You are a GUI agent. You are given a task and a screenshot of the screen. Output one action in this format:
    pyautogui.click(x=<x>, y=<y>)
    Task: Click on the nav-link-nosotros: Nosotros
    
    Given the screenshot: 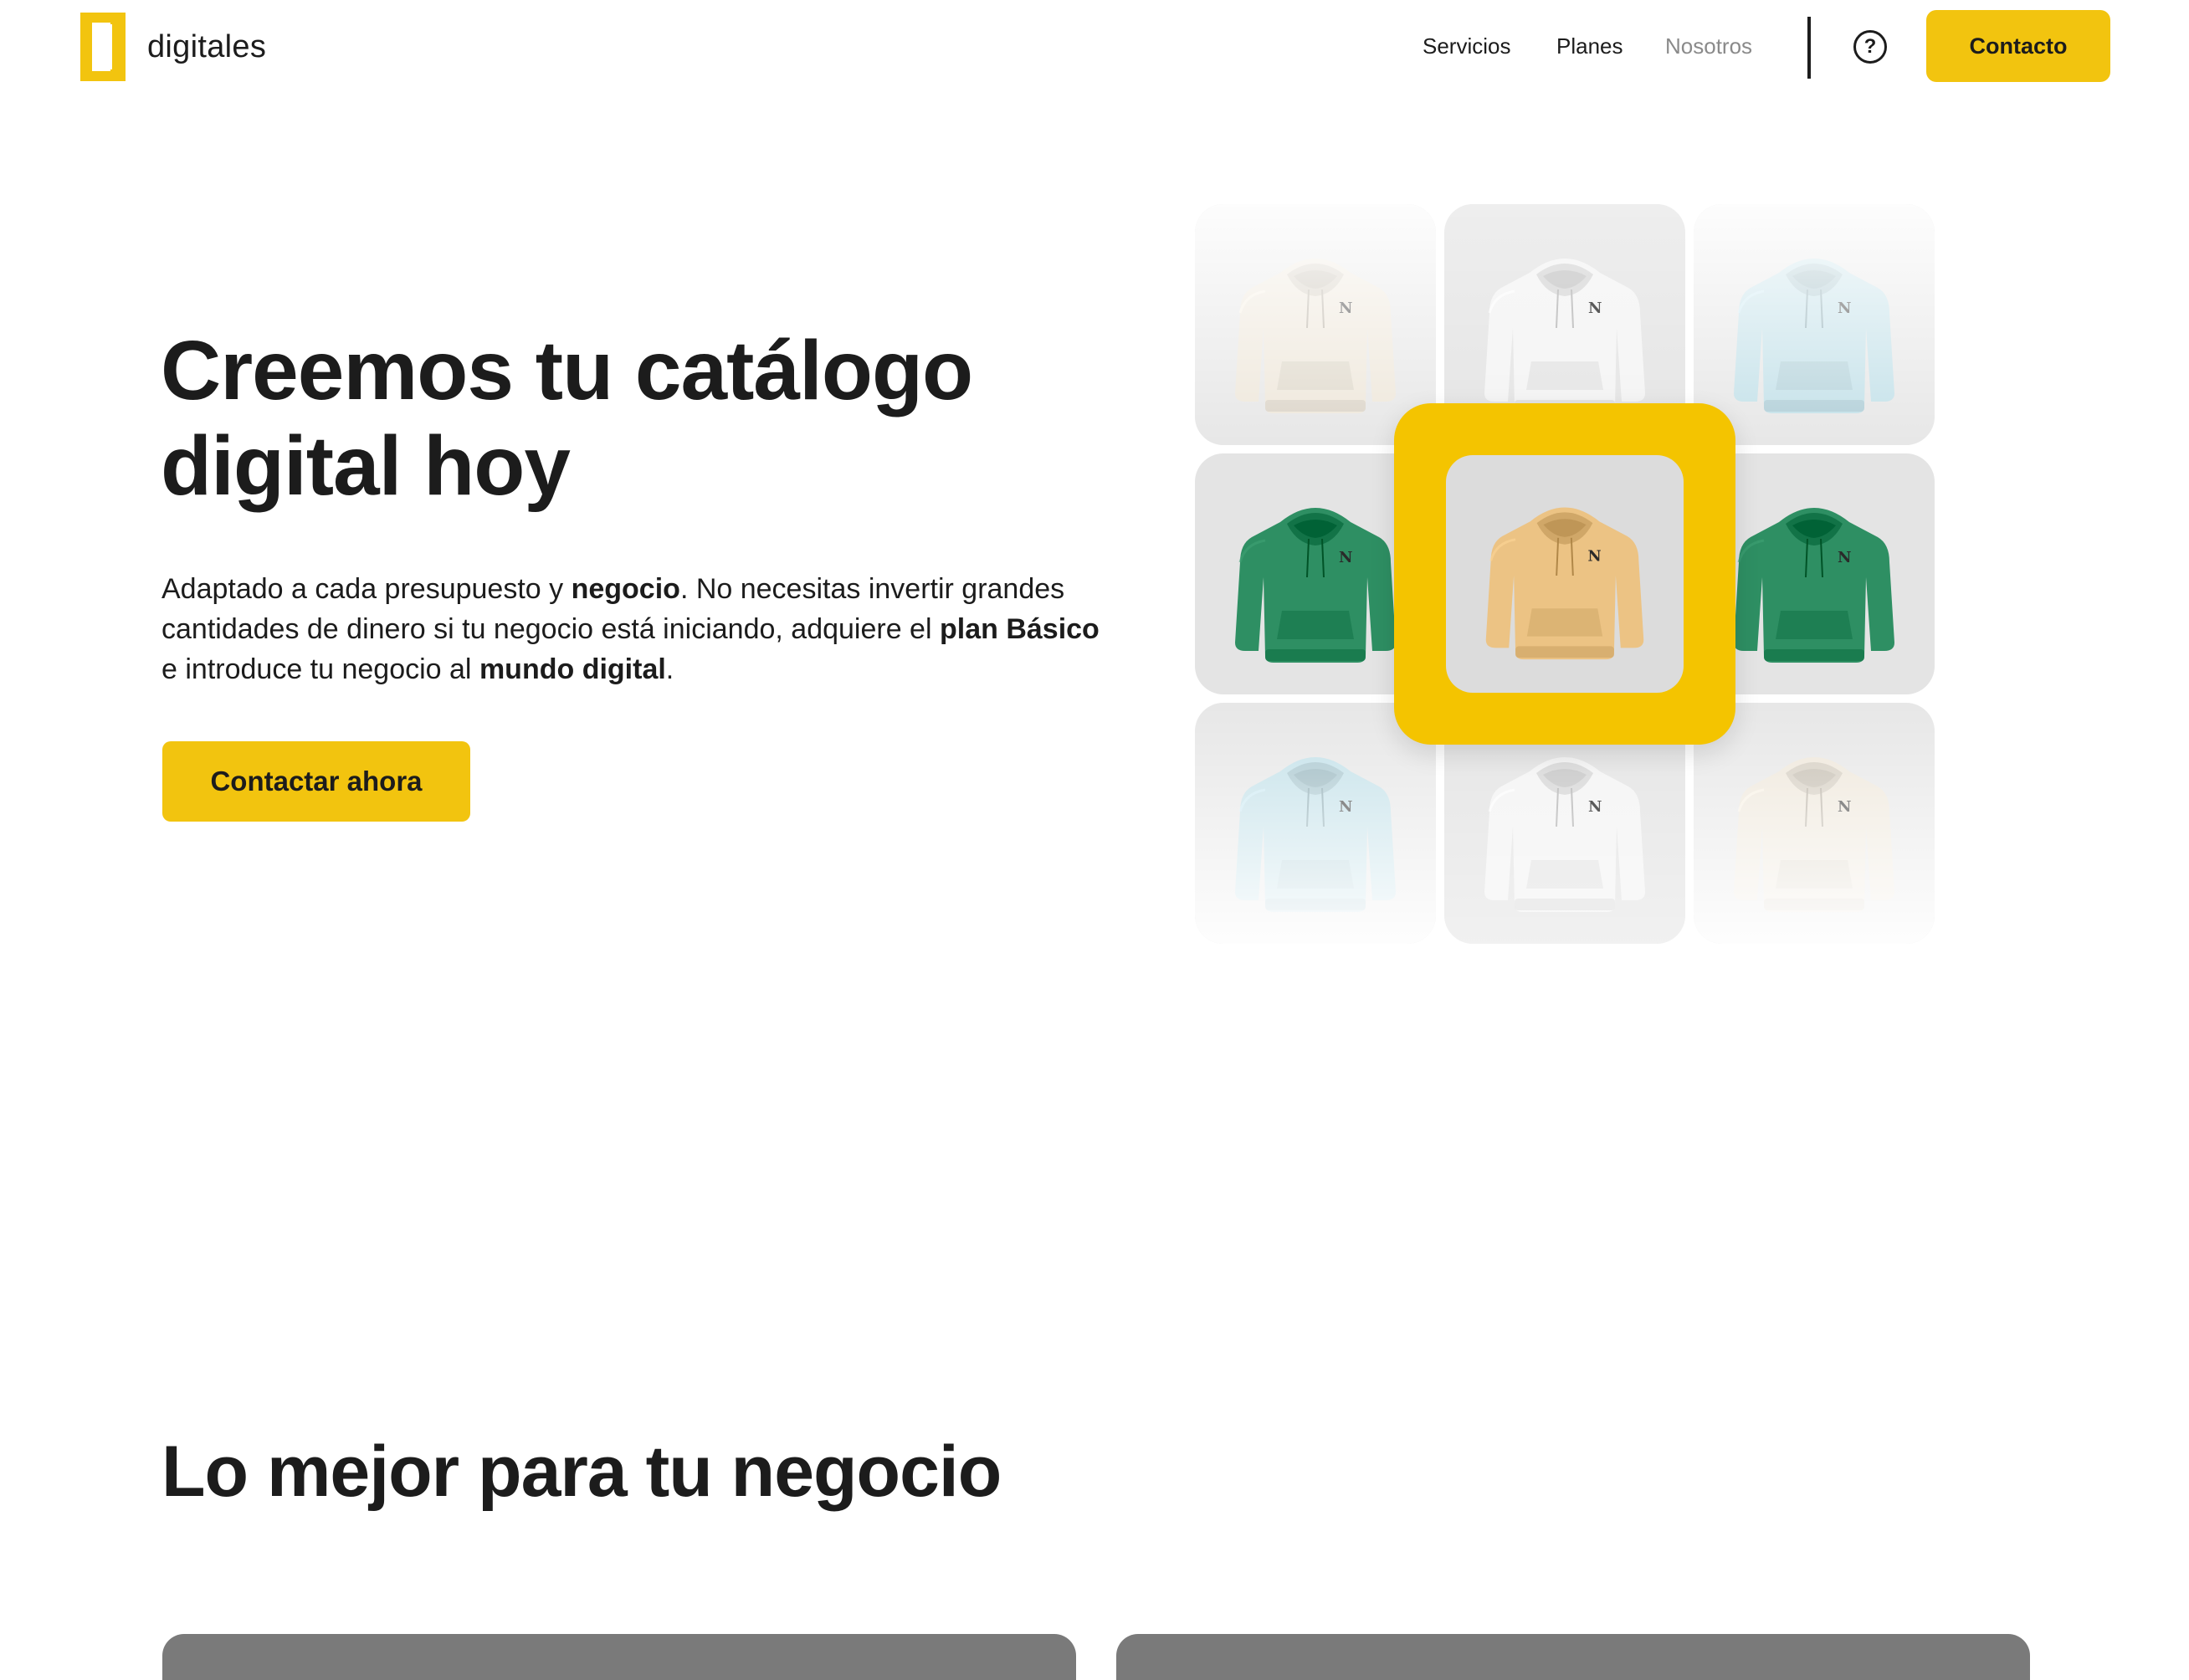 What is the action you would take?
    pyautogui.click(x=1708, y=46)
    